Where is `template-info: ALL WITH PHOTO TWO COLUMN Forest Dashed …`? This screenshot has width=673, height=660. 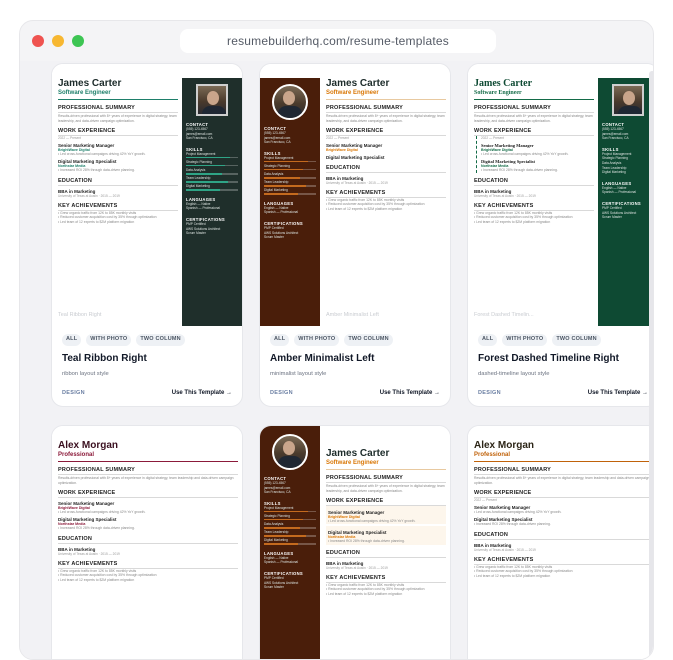
template-info: ALL WITH PHOTO TWO COLUMN Forest Dashed … is located at coordinates (560, 351).